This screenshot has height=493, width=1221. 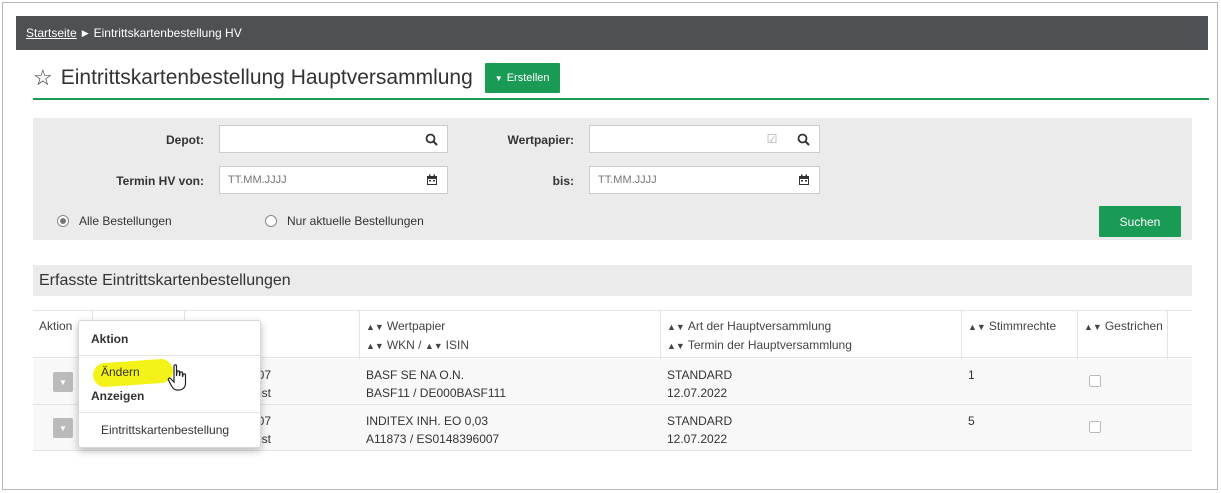 I want to click on depot-input, so click(x=318, y=139).